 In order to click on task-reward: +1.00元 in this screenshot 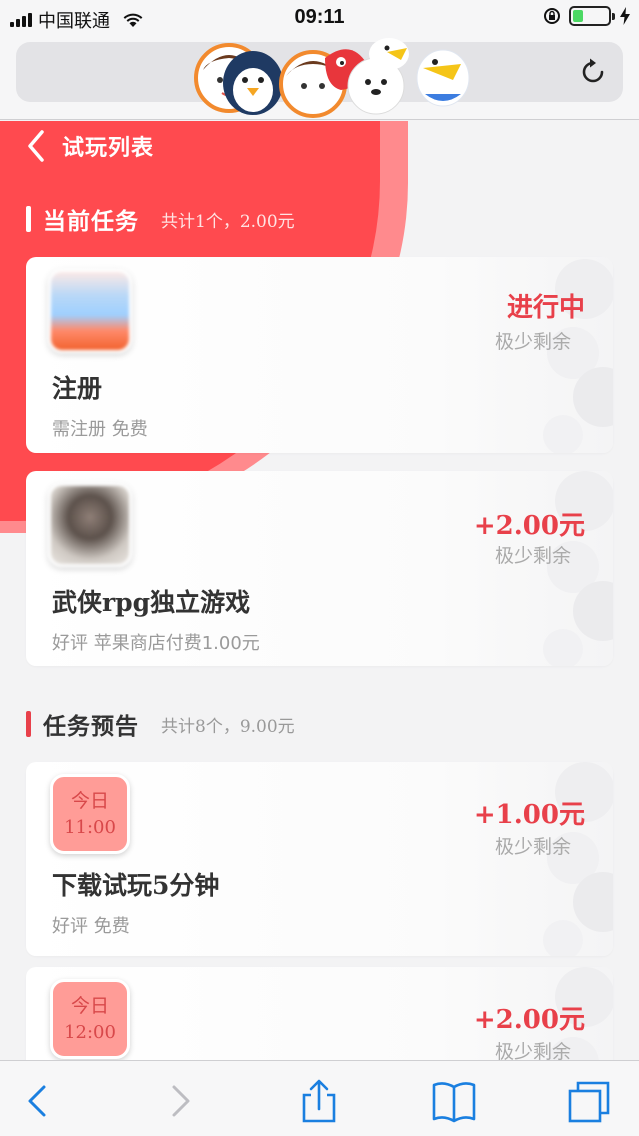, I will do `click(529, 815)`.